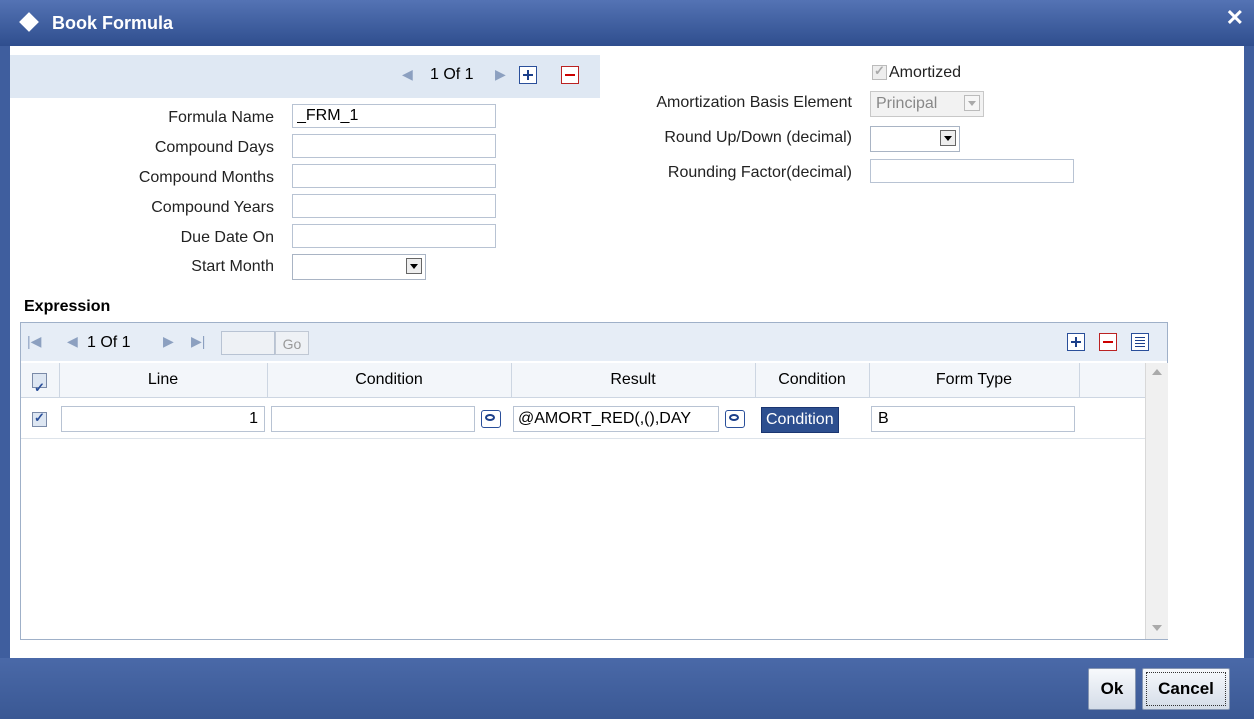  Describe the element at coordinates (452, 74) in the screenshot. I see `record-page-text: 1 Of 1` at that location.